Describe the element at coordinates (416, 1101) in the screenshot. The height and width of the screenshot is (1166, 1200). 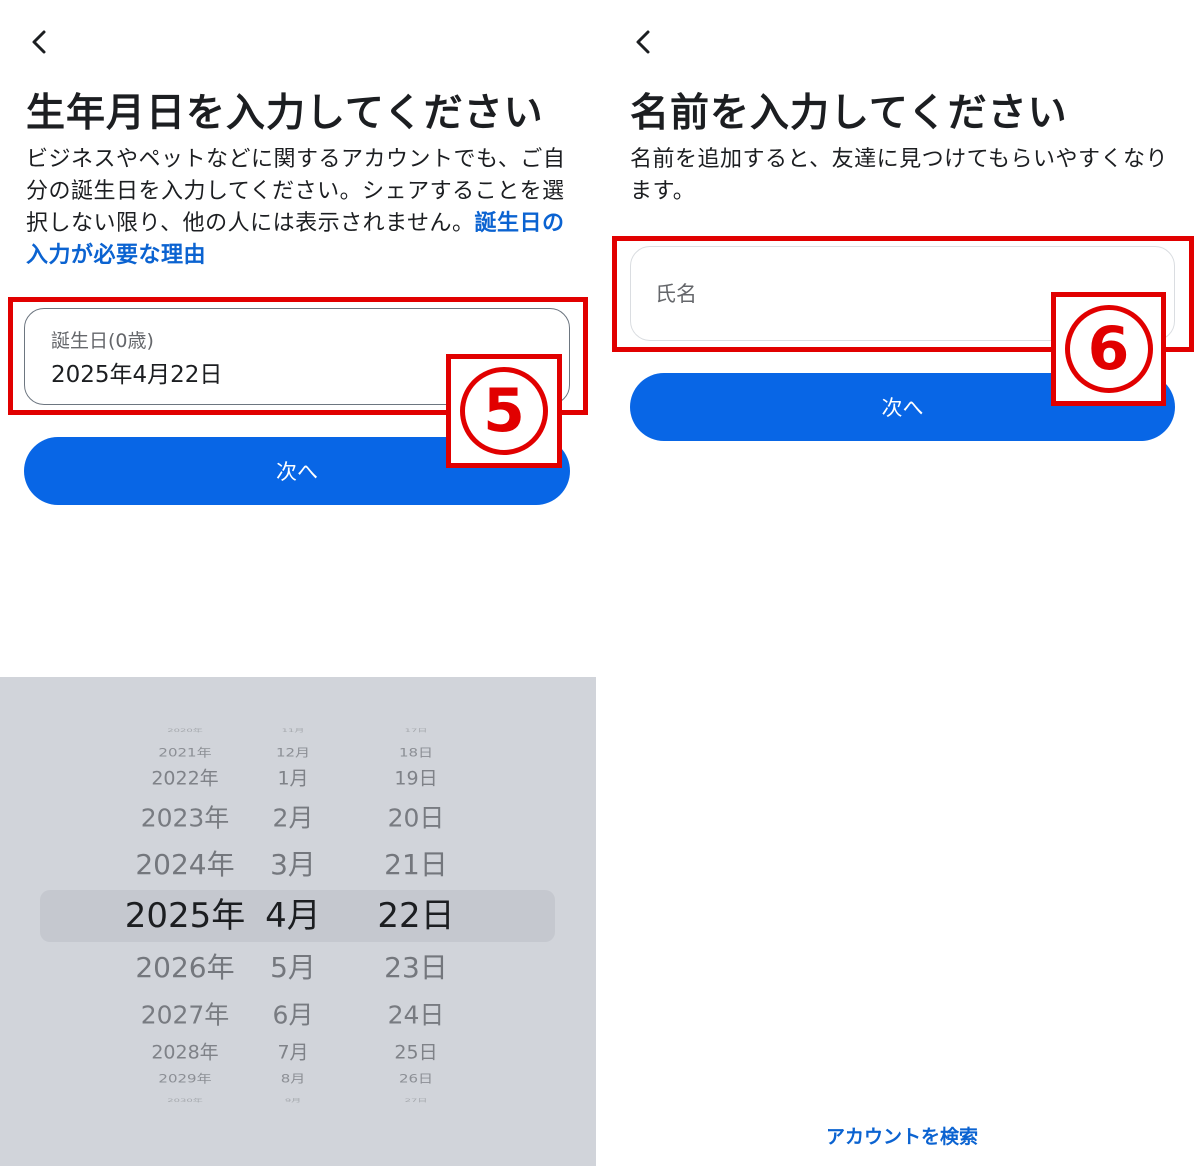
I see `picker-day: 27日` at that location.